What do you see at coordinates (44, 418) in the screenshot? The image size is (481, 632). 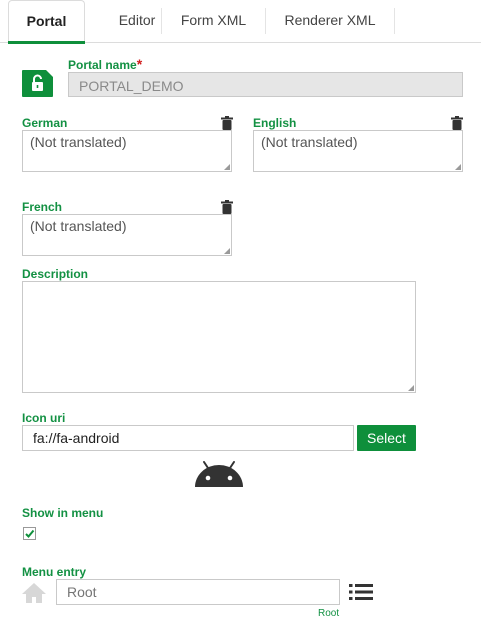 I see `icon-uri-label: Icon uri` at bounding box center [44, 418].